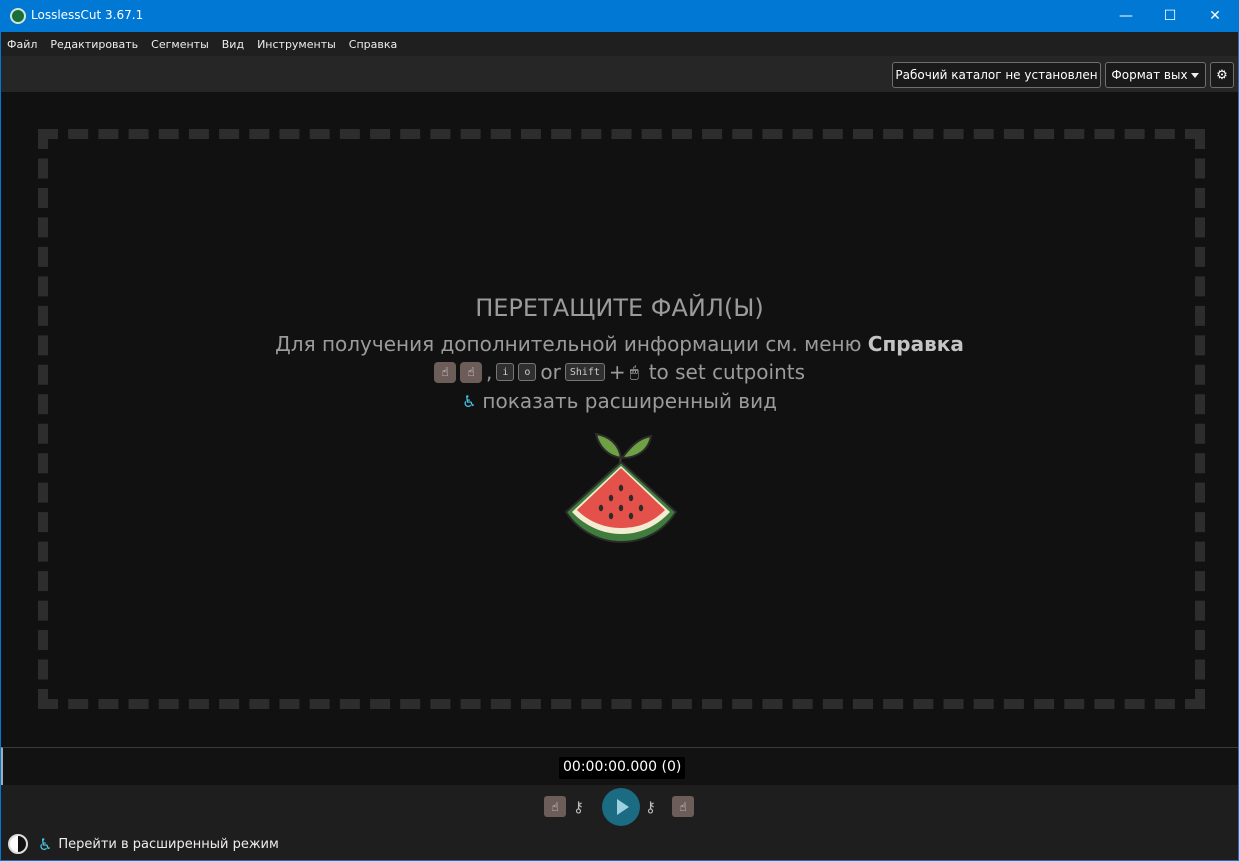 This screenshot has width=1239, height=861. What do you see at coordinates (470, 372) in the screenshot?
I see `set-cut-end-icon: ☝` at bounding box center [470, 372].